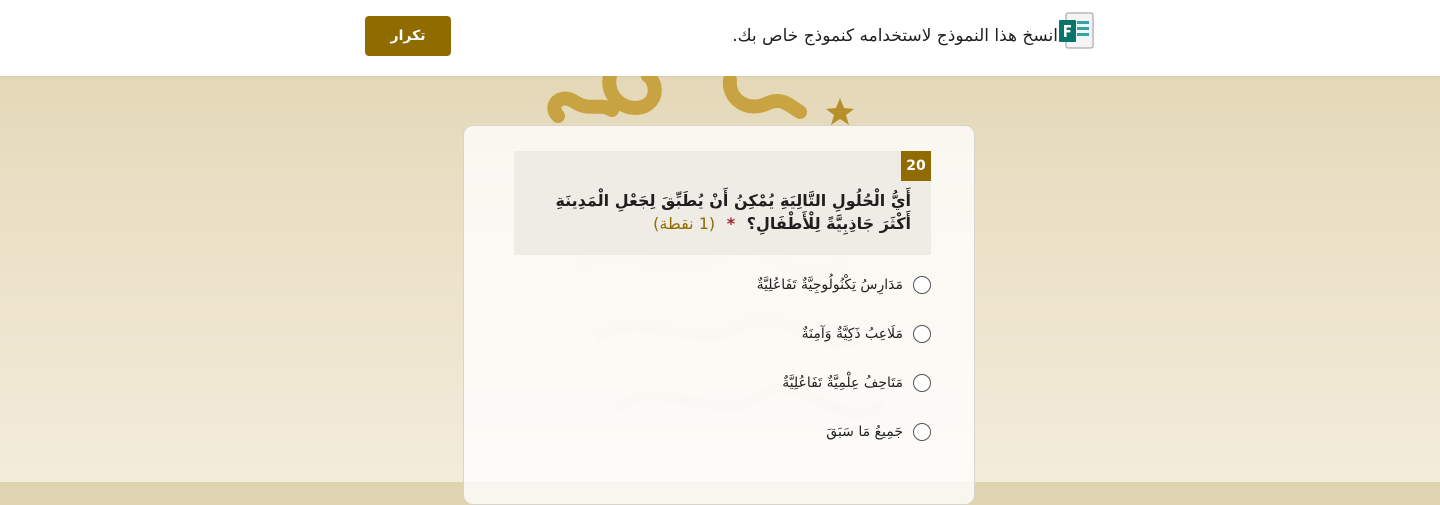 This screenshot has height=505, width=1440. I want to click on answer-option-label: مَتَاحِفُ عِلْمِيَّةٌ تَفَاعُلِيَّةٌ, so click(842, 383).